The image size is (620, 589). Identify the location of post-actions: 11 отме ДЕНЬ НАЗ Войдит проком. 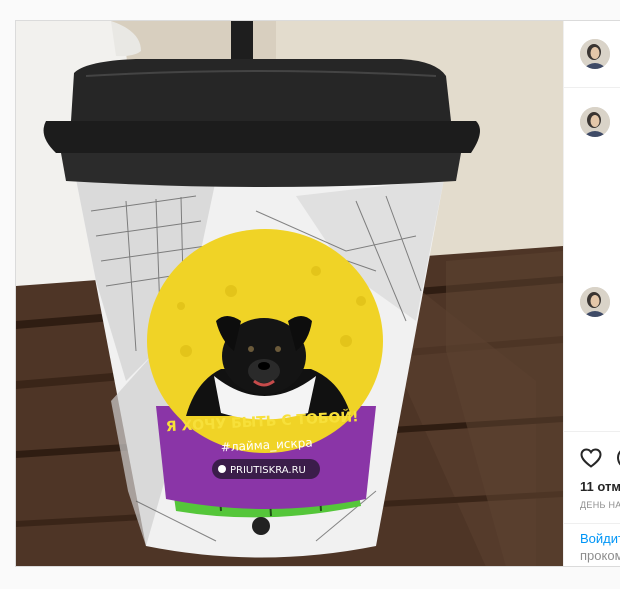
(592, 498).